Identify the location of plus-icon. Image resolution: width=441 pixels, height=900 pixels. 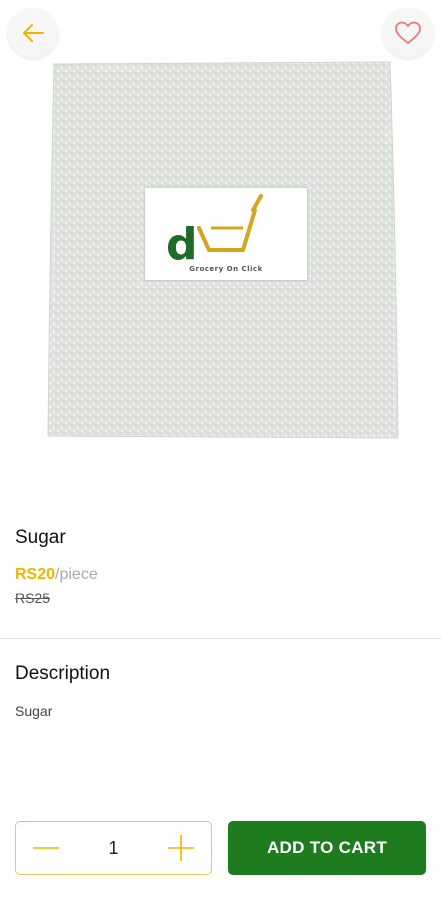
(181, 848).